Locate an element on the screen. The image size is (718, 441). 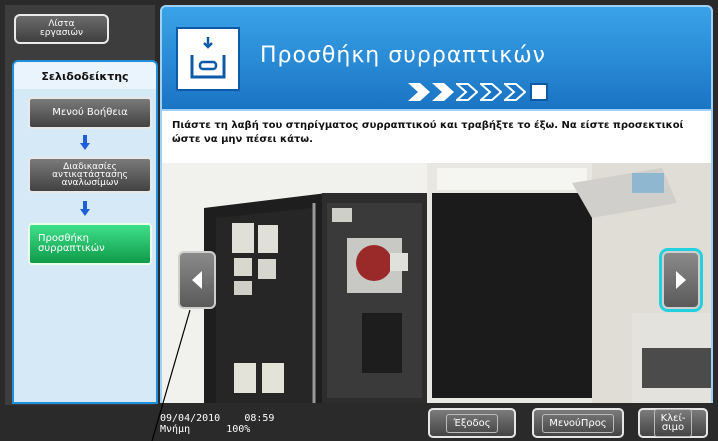
exit-button-label: Έξοδος is located at coordinates (472, 423).